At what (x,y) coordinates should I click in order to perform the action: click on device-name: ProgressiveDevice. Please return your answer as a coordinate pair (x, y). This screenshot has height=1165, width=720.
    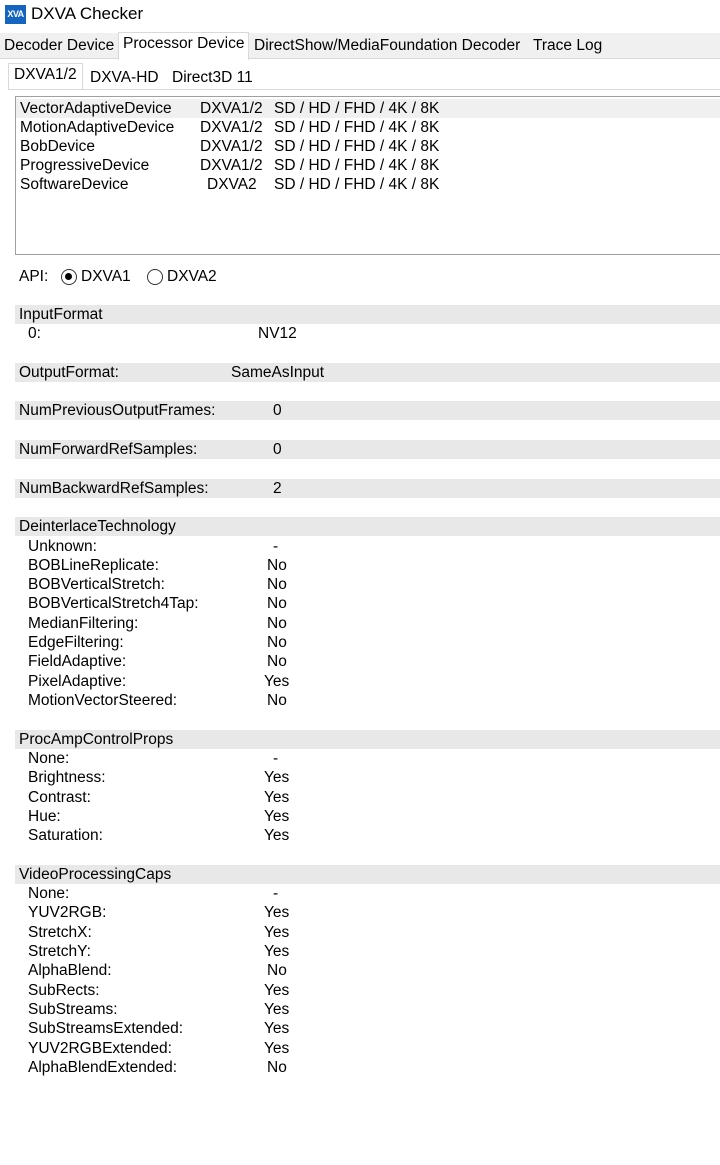
    Looking at the image, I should click on (85, 165).